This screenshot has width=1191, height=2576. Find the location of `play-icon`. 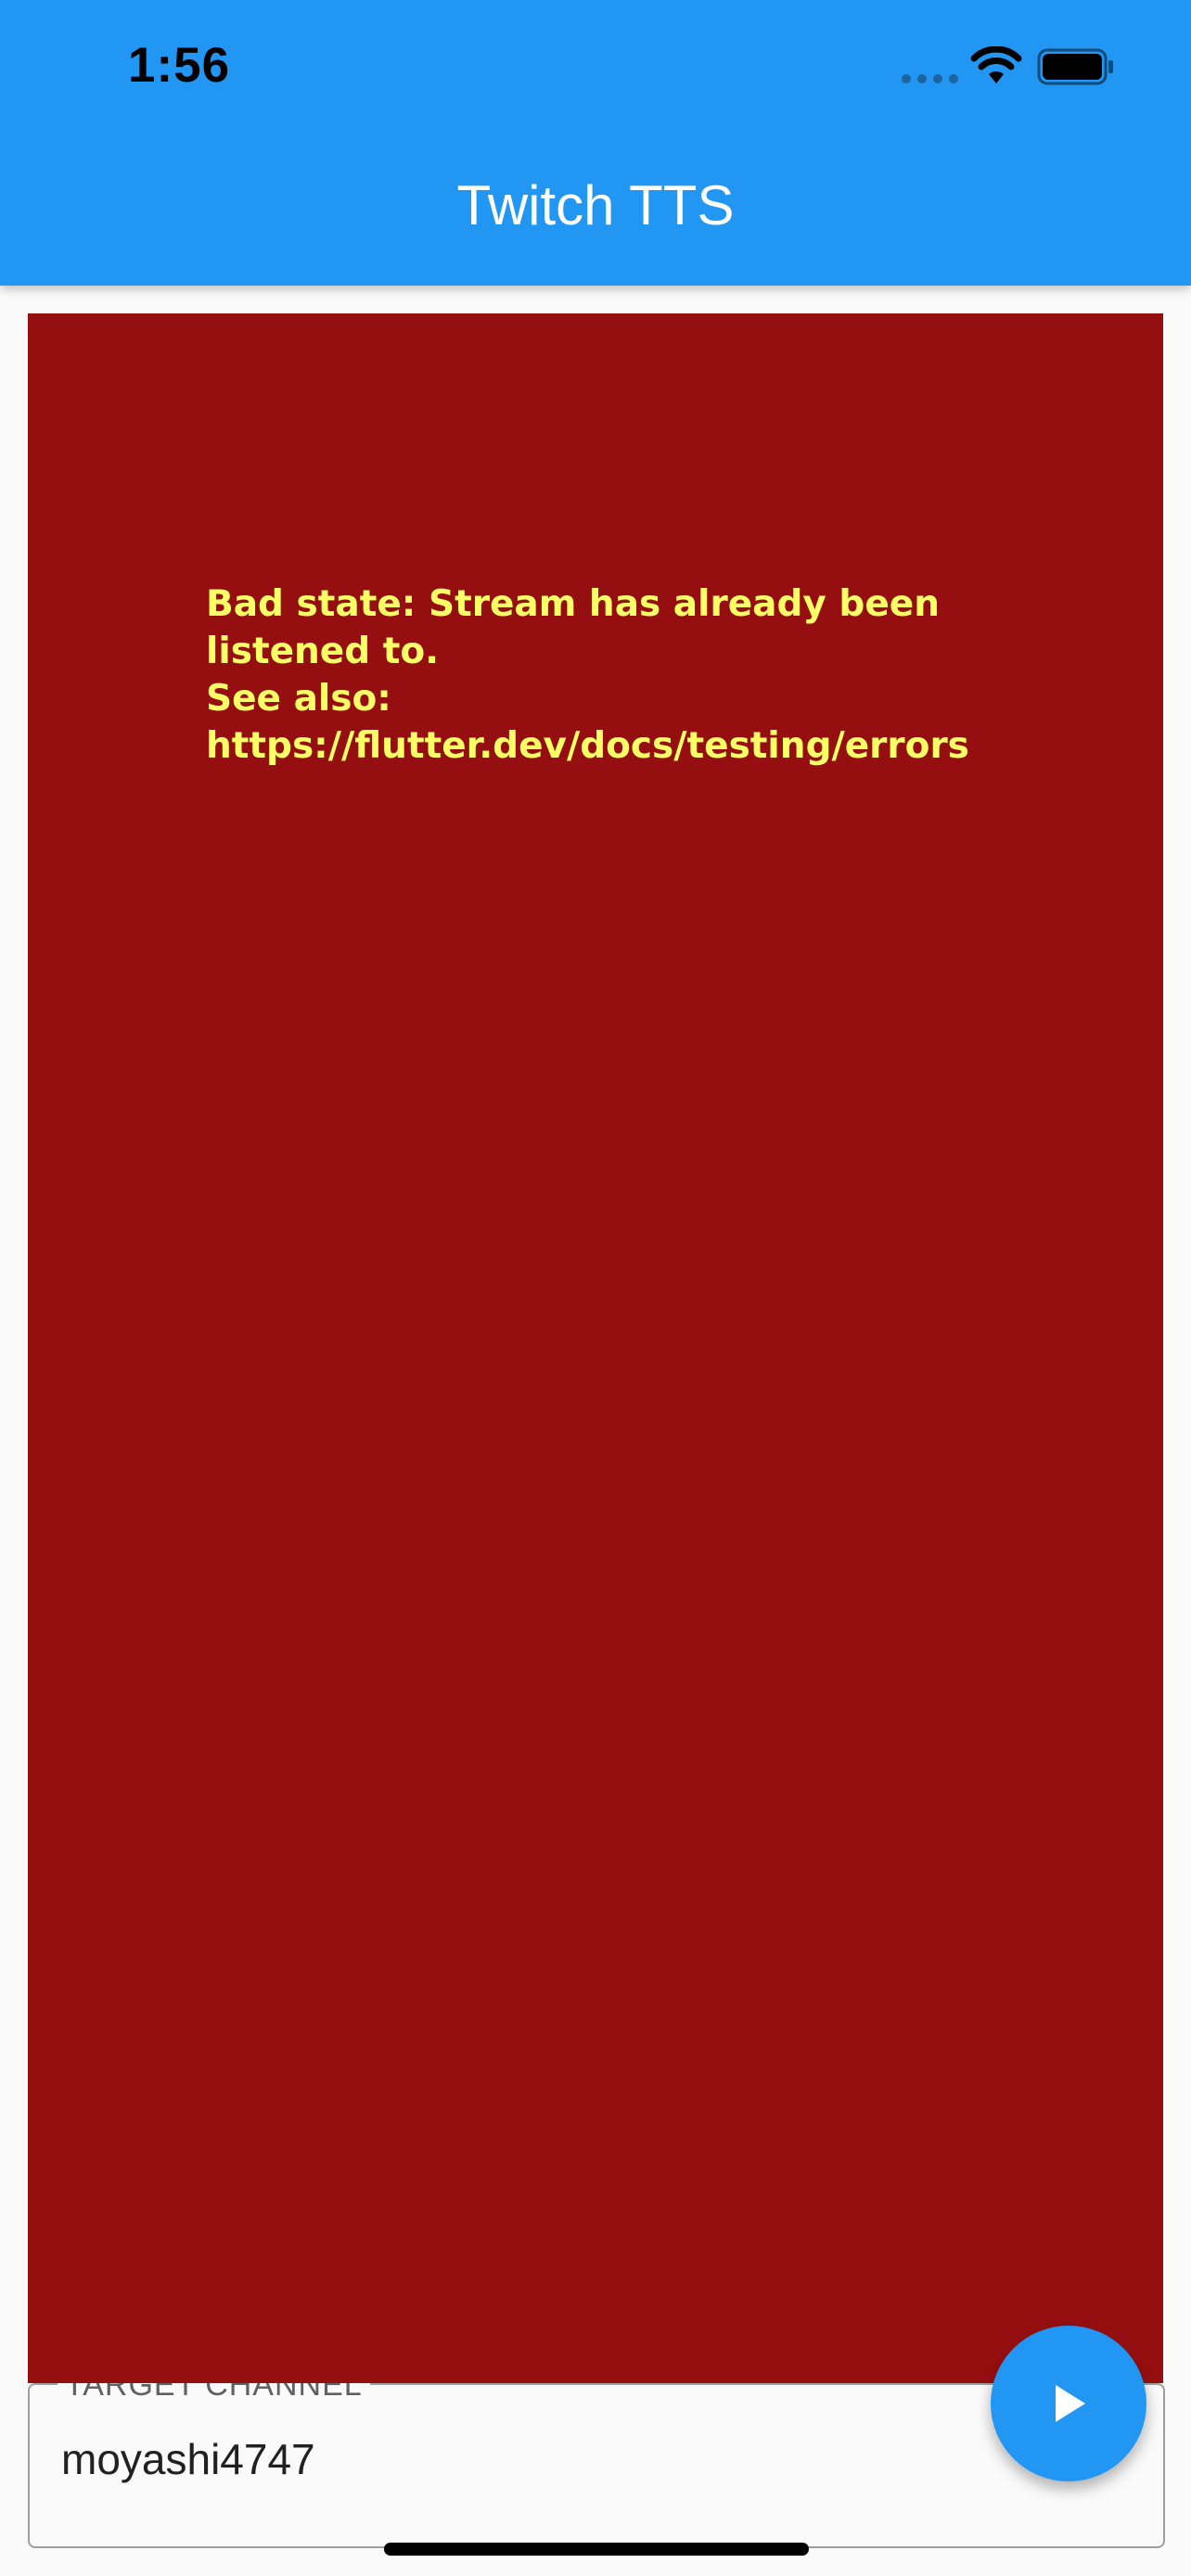

play-icon is located at coordinates (1070, 2404).